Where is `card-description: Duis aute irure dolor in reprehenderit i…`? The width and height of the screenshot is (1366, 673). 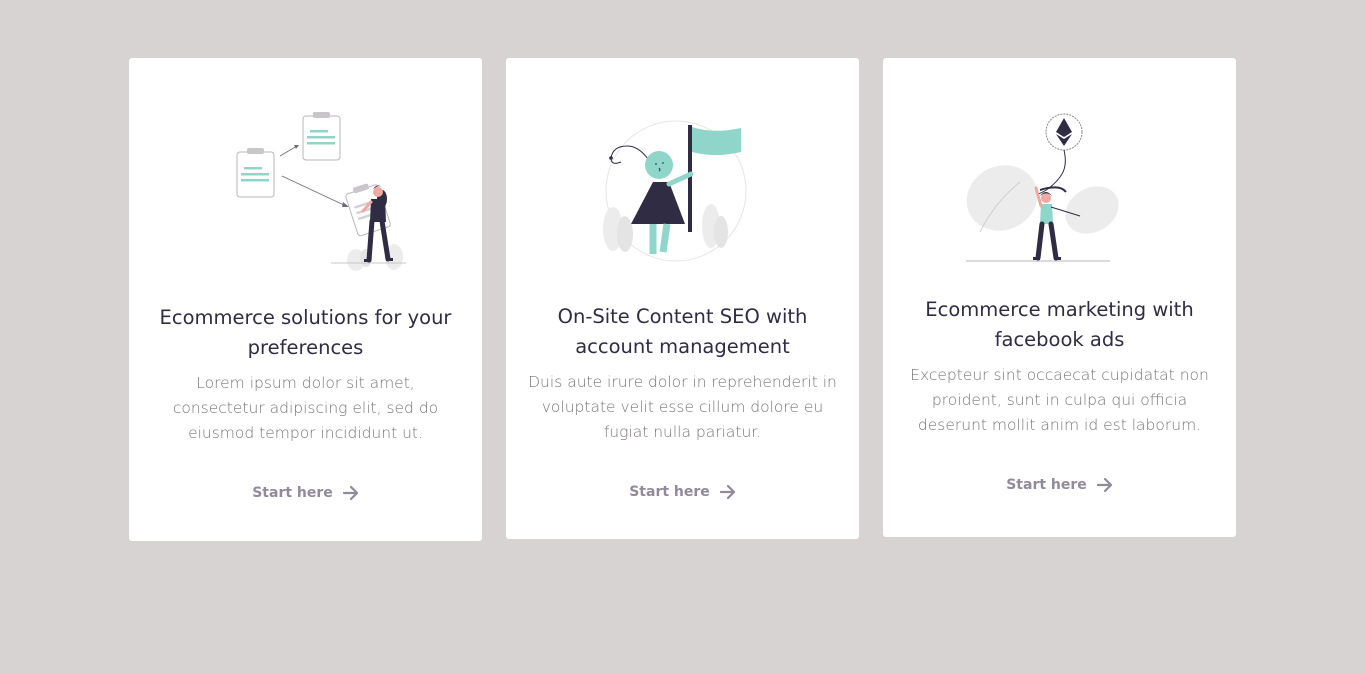
card-description: Duis aute irure dolor in reprehenderit i… is located at coordinates (682, 407).